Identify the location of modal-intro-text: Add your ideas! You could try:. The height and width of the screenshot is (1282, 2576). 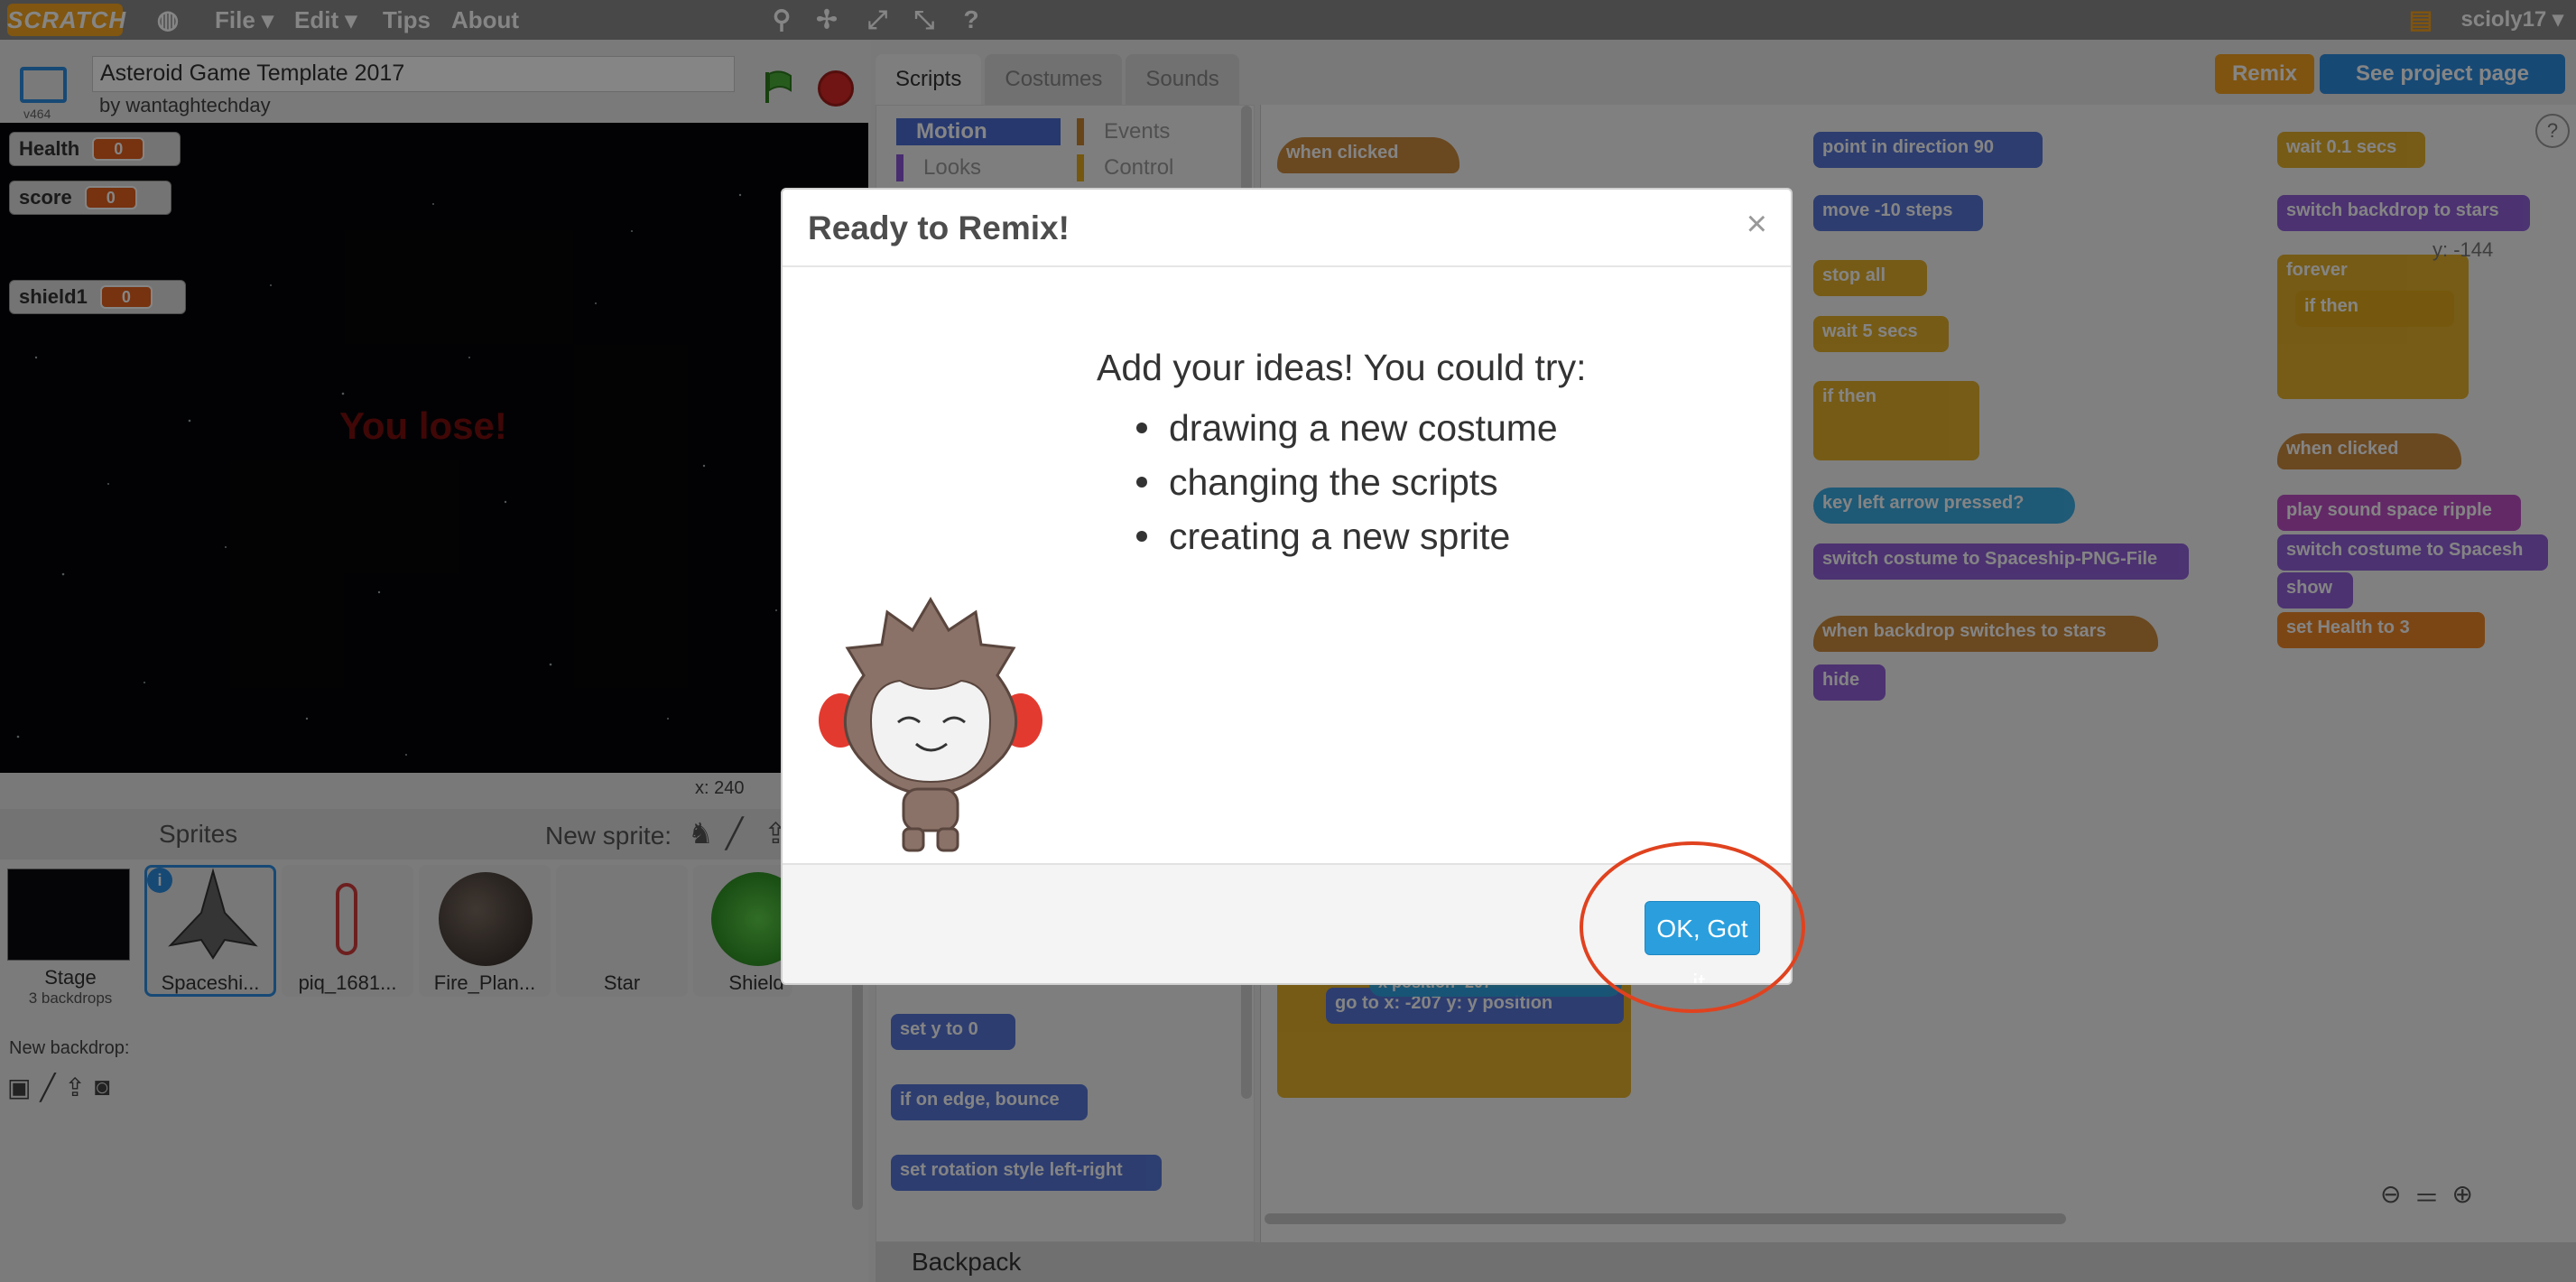
(1342, 368).